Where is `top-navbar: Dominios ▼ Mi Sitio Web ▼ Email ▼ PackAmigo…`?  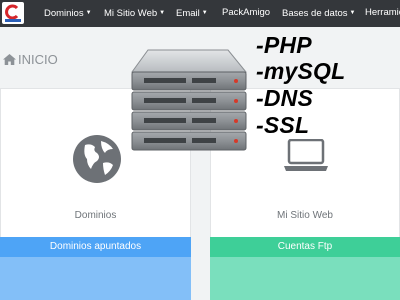
top-navbar: Dominios ▼ Mi Sitio Web ▼ Email ▼ PackAmigo… is located at coordinates (200, 13).